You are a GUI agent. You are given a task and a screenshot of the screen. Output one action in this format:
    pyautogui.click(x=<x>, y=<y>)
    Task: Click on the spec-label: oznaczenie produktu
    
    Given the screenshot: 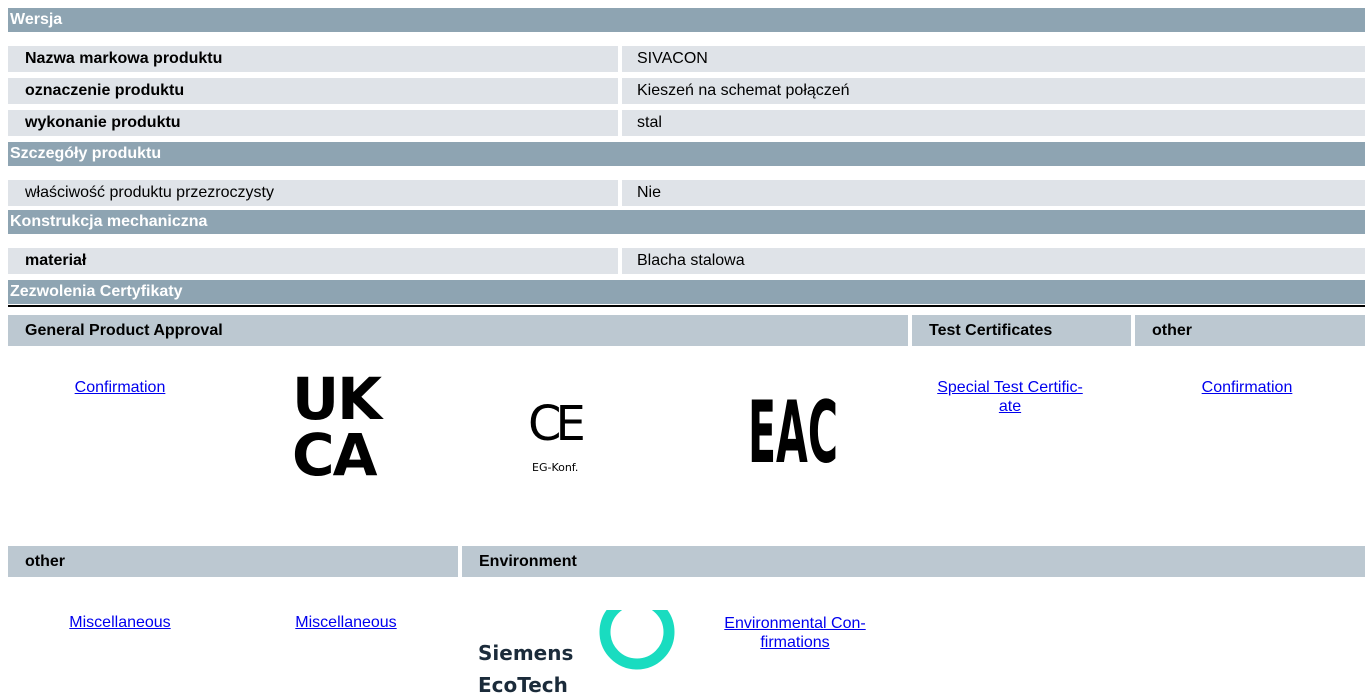 What is the action you would take?
    pyautogui.click(x=313, y=91)
    